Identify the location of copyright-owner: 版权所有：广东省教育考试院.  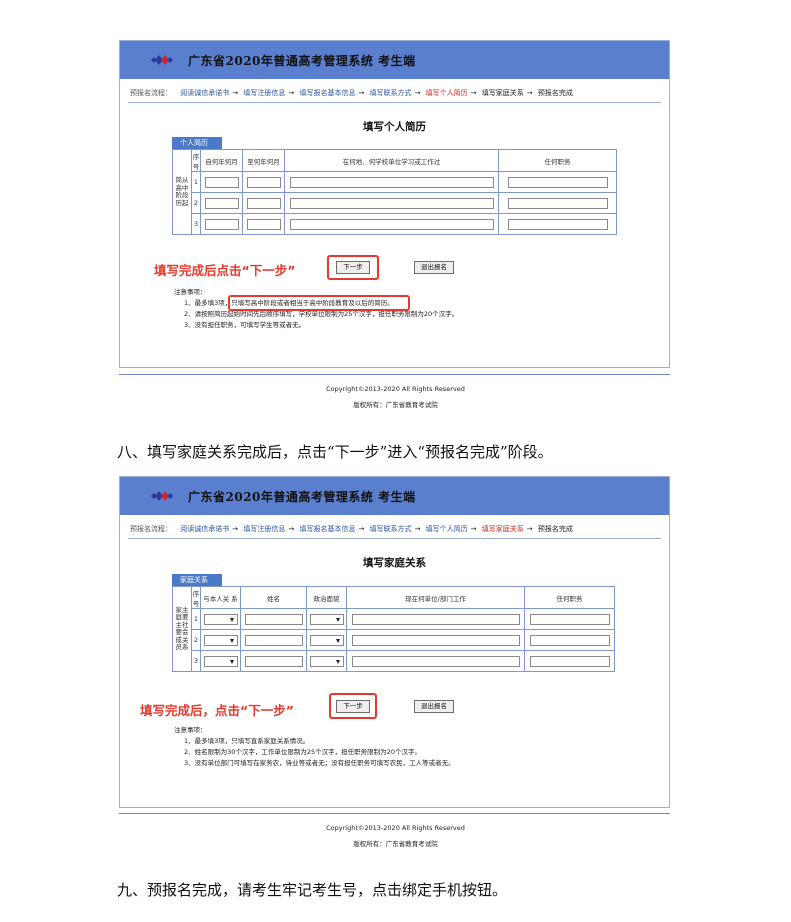
(395, 405).